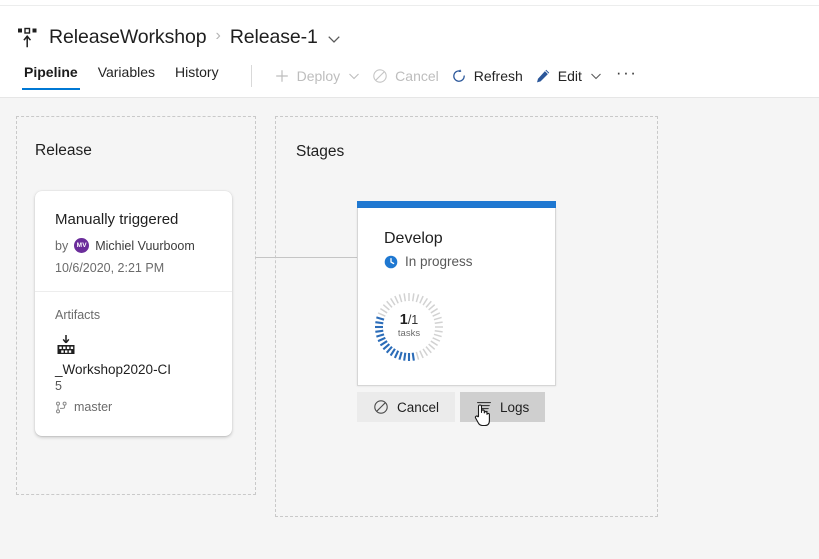 This screenshot has width=819, height=559. I want to click on cancel-label: Cancel, so click(417, 76).